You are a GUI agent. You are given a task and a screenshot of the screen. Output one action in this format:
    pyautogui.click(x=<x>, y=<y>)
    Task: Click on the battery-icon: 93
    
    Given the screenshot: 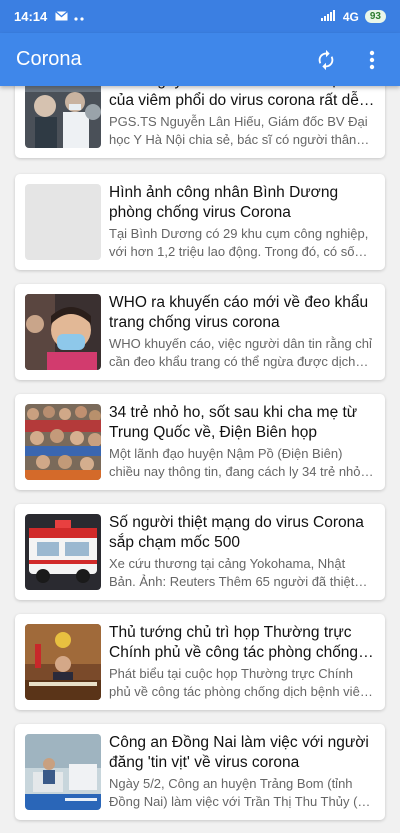 What is the action you would take?
    pyautogui.click(x=375, y=16)
    